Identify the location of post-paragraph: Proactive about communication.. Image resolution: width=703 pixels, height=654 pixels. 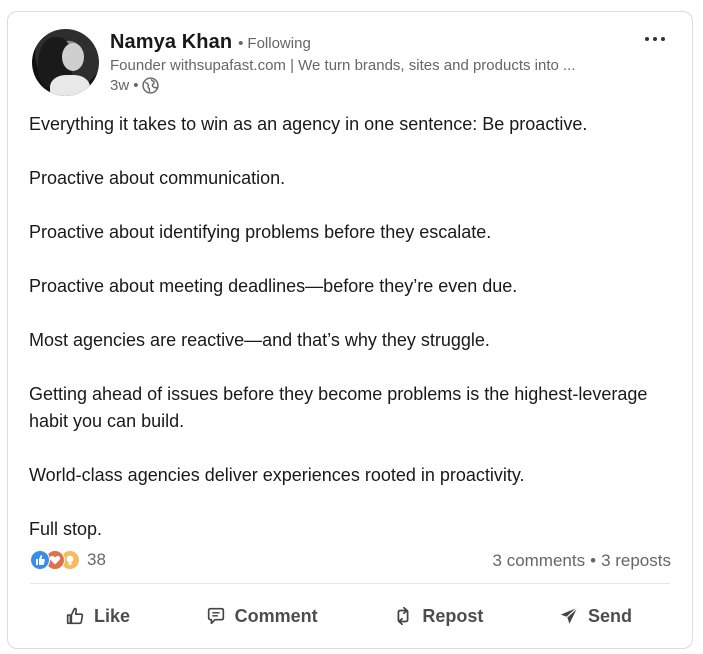
(157, 178).